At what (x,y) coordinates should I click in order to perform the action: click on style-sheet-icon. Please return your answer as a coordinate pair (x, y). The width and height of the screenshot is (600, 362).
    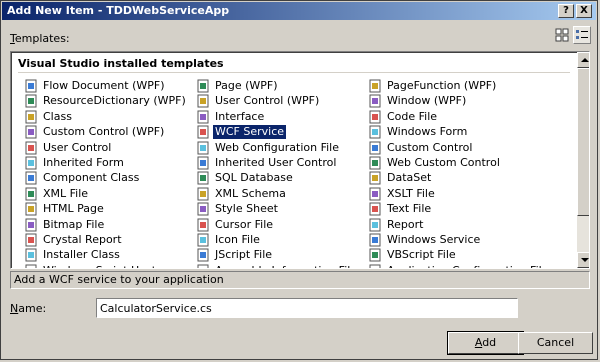
    Looking at the image, I should click on (204, 209).